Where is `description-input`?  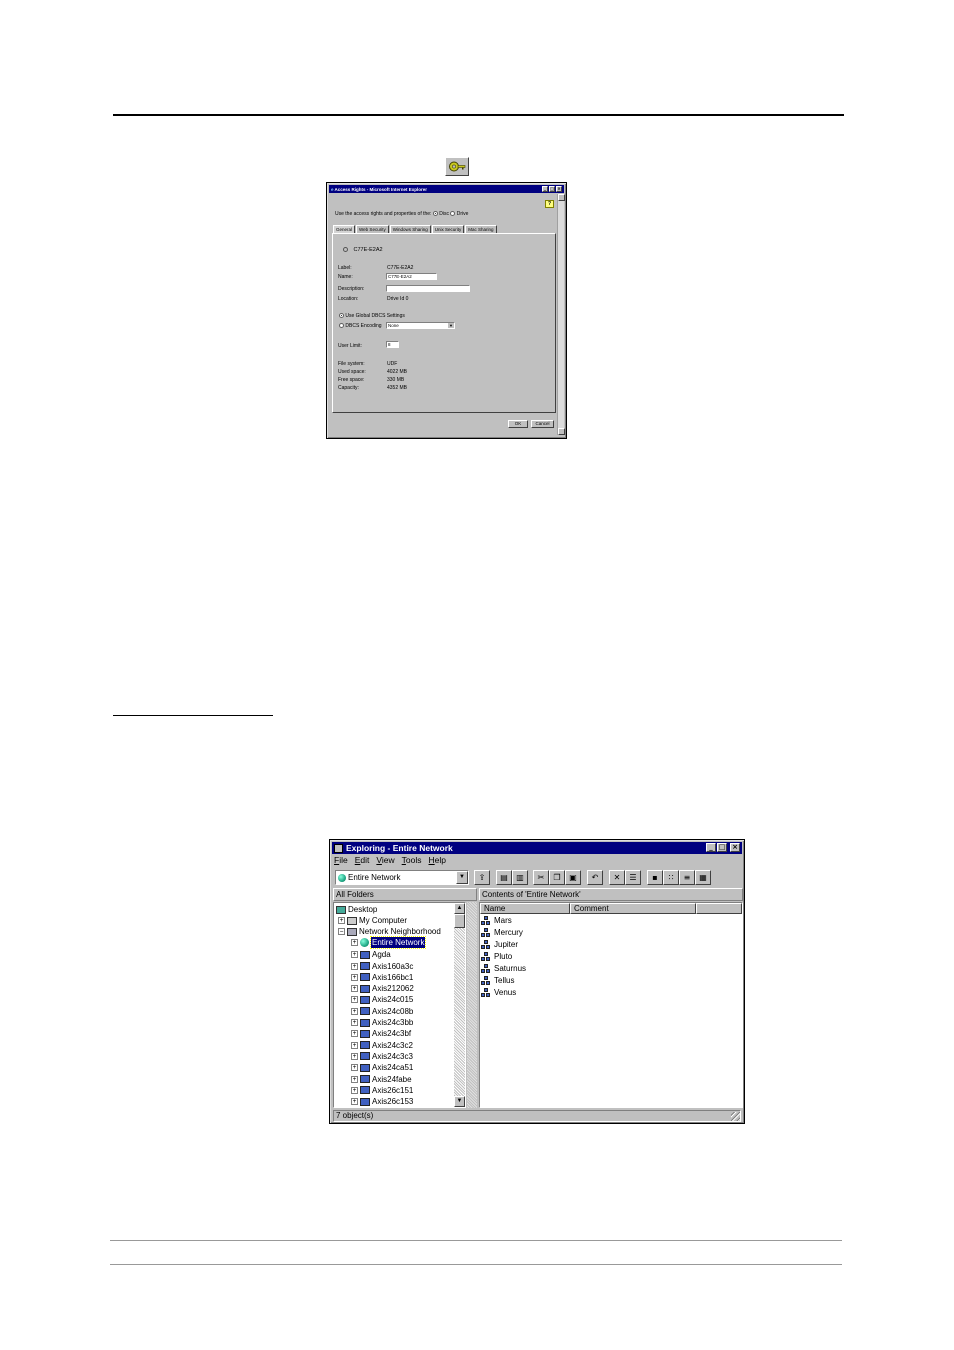 description-input is located at coordinates (428, 288).